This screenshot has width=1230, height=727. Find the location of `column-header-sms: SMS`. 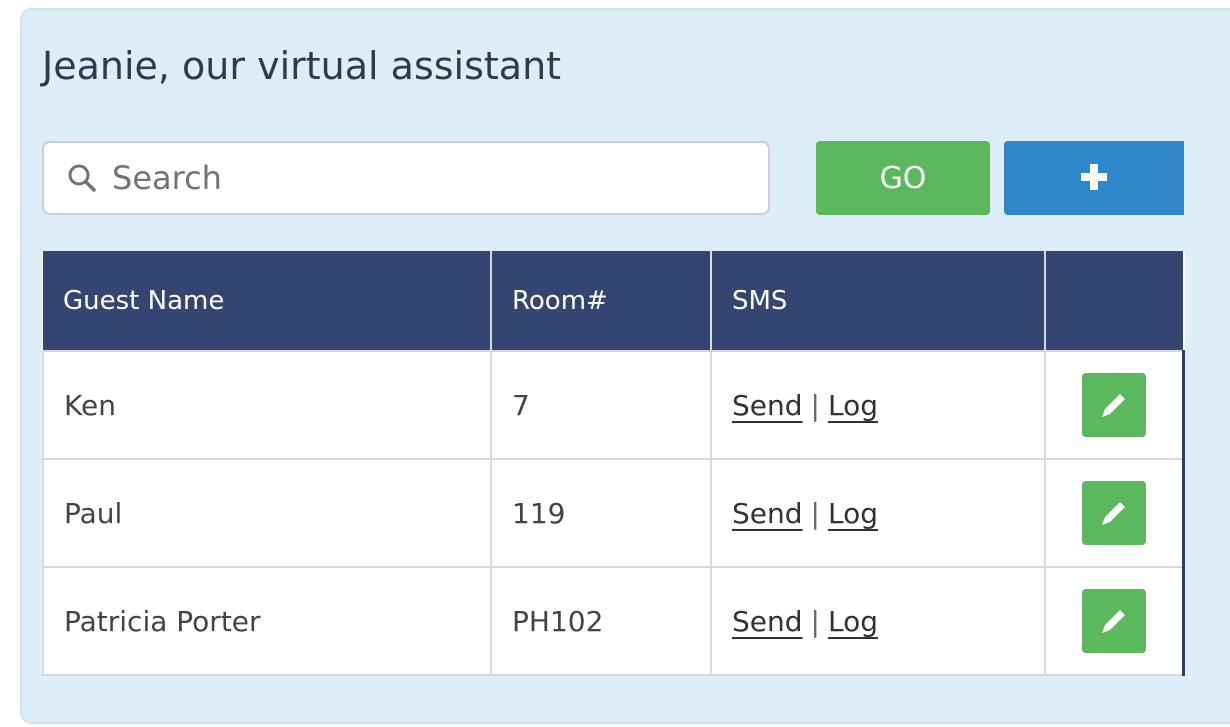

column-header-sms: SMS is located at coordinates (878, 301).